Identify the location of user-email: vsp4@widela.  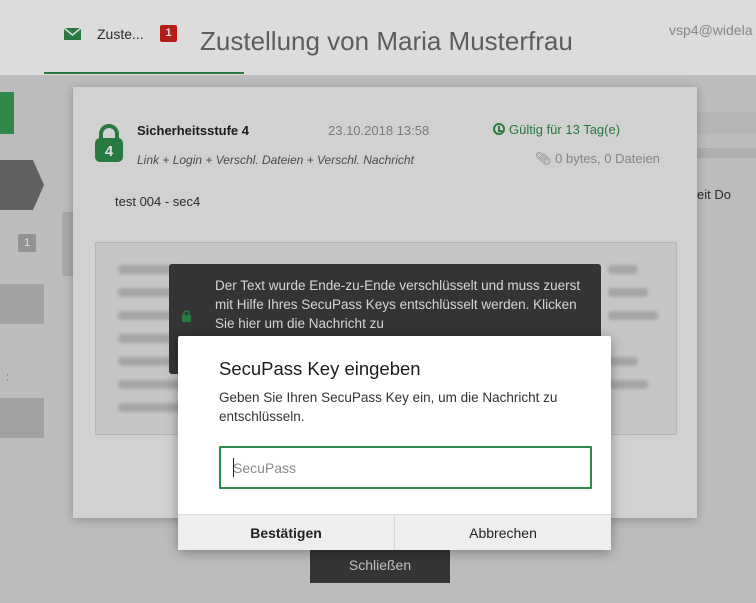
(710, 30).